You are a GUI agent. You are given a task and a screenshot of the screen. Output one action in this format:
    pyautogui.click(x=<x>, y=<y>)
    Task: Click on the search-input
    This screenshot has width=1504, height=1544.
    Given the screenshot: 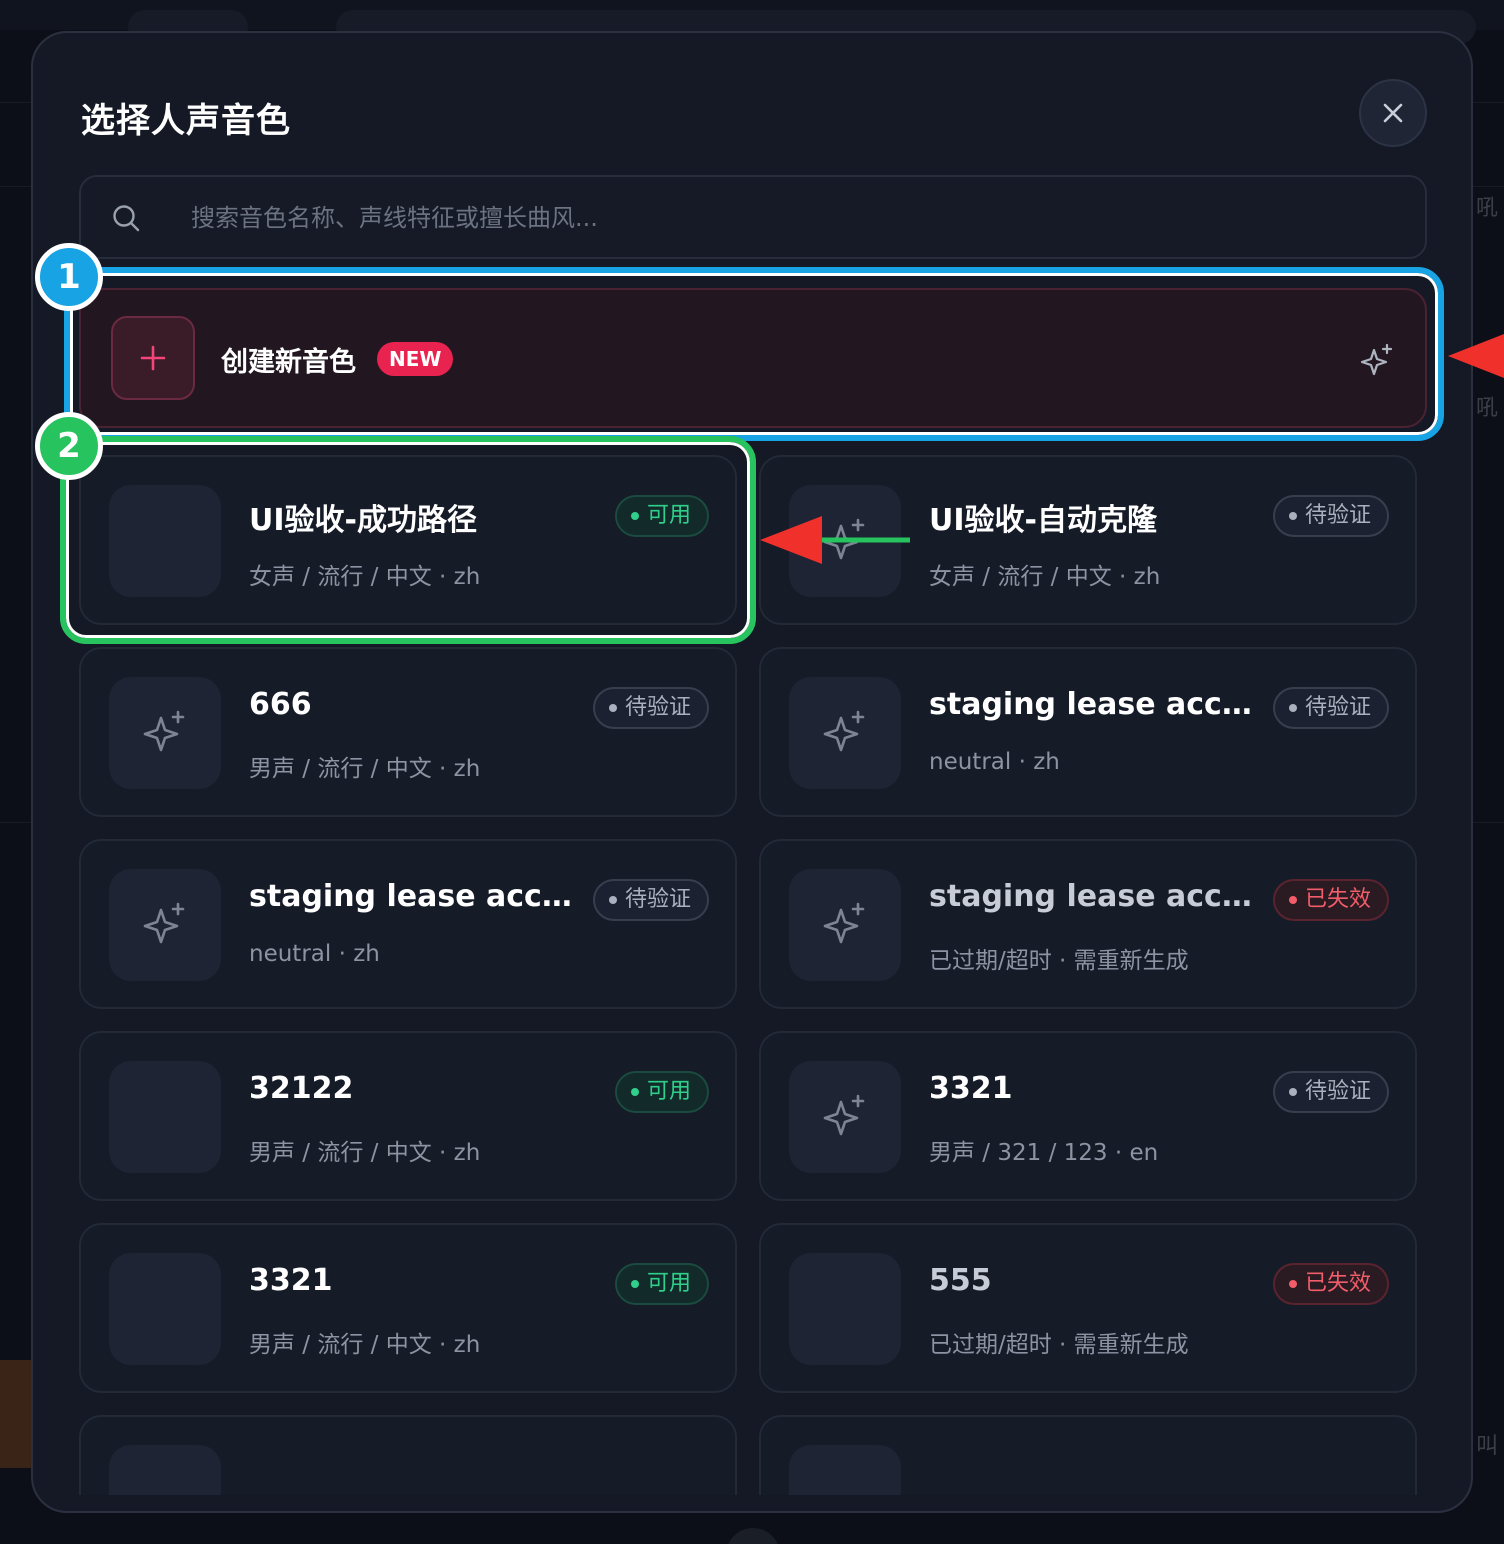 What is the action you would take?
    pyautogui.click(x=791, y=218)
    